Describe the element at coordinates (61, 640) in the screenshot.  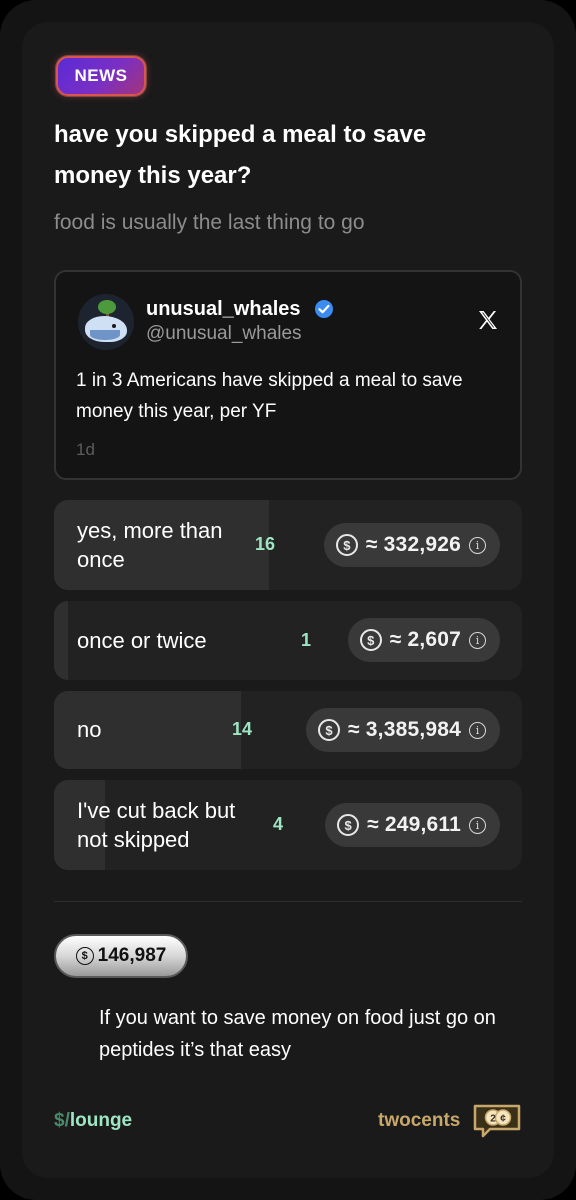
I see `poll-option-fill` at that location.